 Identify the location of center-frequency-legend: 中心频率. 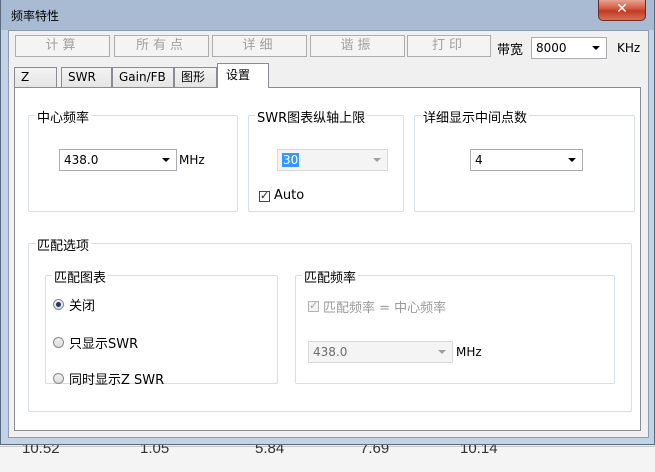
(63, 116).